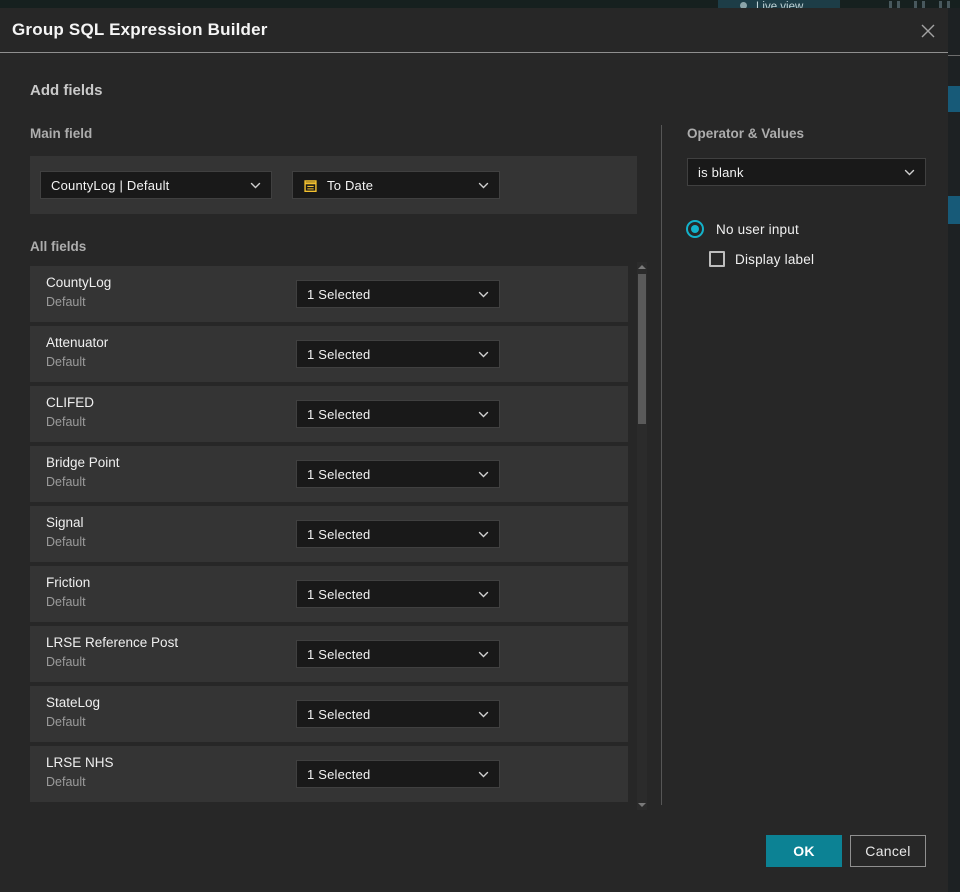 The height and width of the screenshot is (892, 960). I want to click on checkbox-unchecked-icon, so click(717, 259).